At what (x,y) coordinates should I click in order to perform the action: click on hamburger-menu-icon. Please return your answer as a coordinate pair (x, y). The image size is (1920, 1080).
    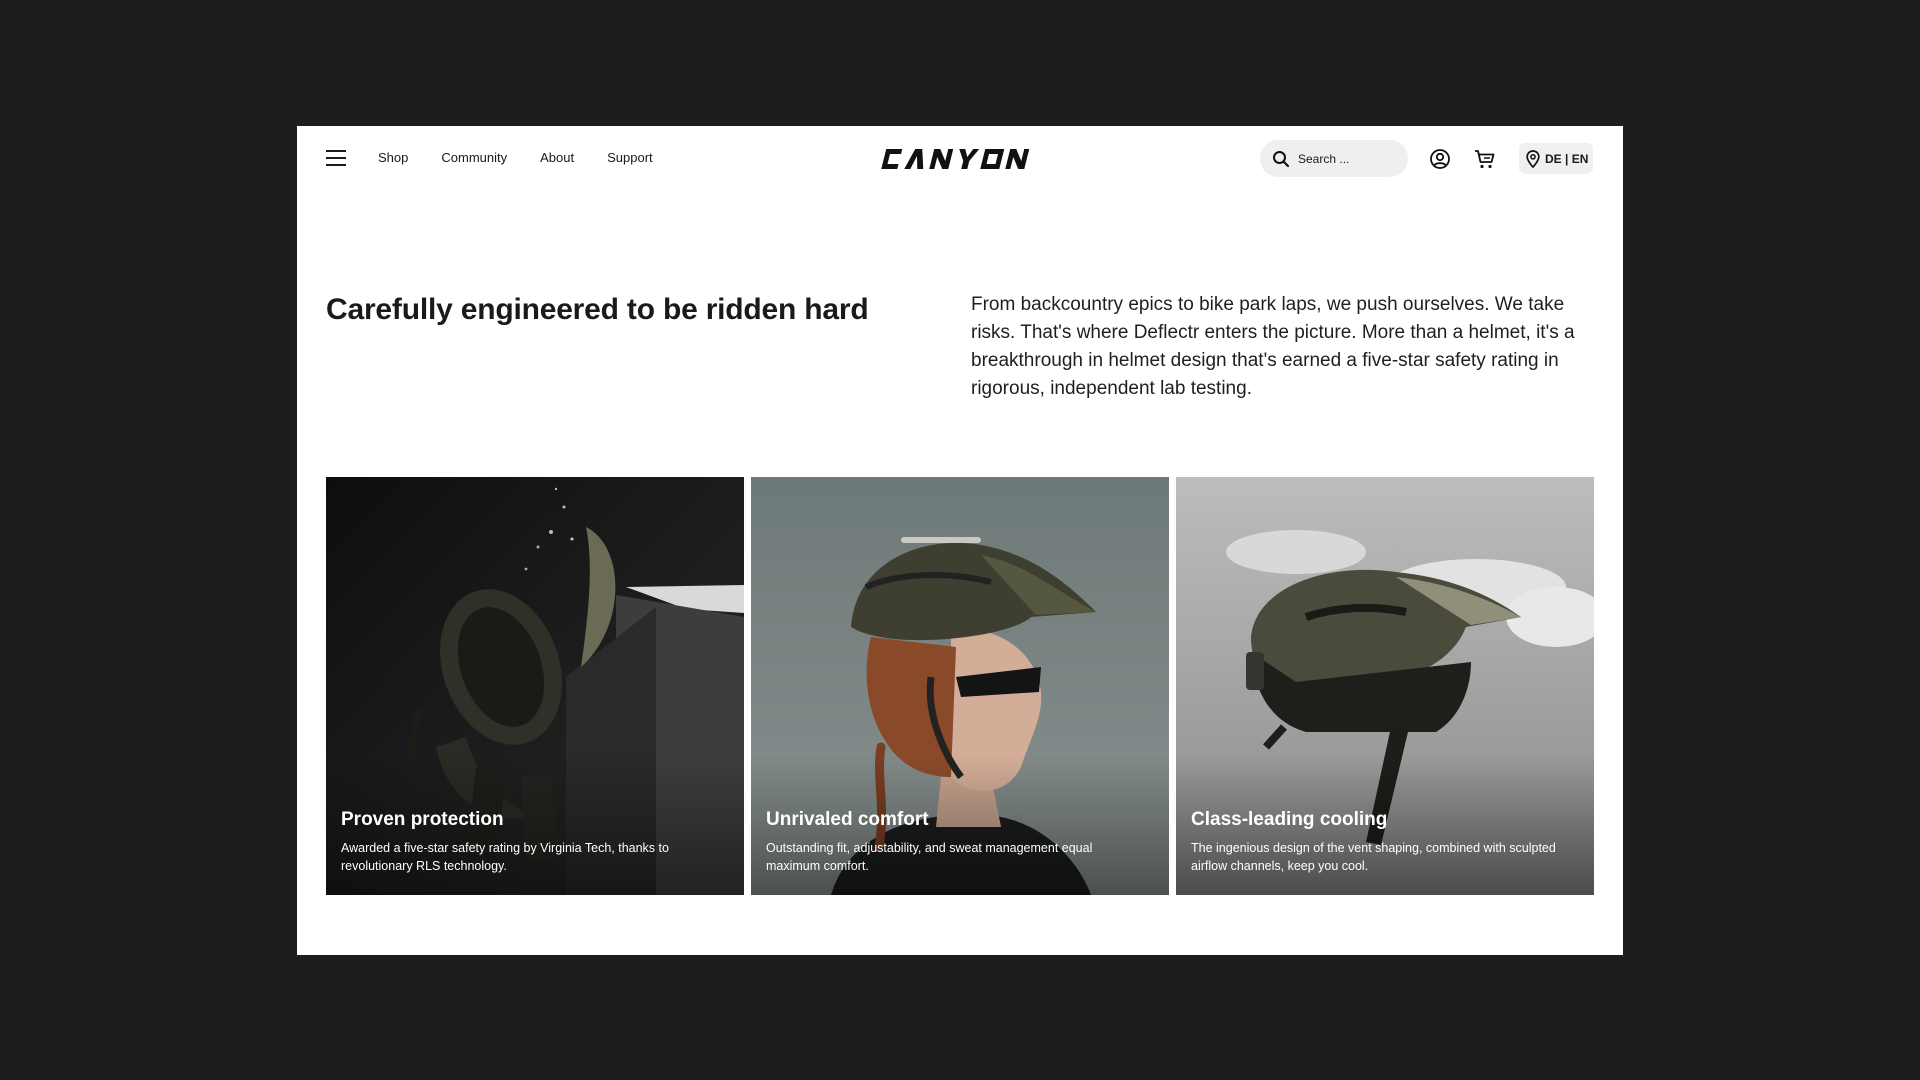
    Looking at the image, I should click on (336, 158).